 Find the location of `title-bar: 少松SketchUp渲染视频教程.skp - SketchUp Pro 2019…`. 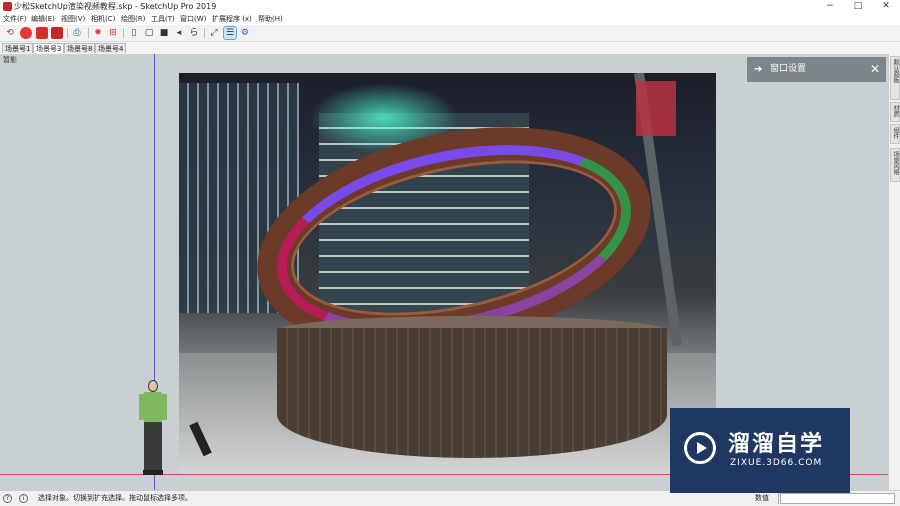

title-bar: 少松SketchUp渲染视频教程.skp - SketchUp Pro 2019… is located at coordinates (450, 6).